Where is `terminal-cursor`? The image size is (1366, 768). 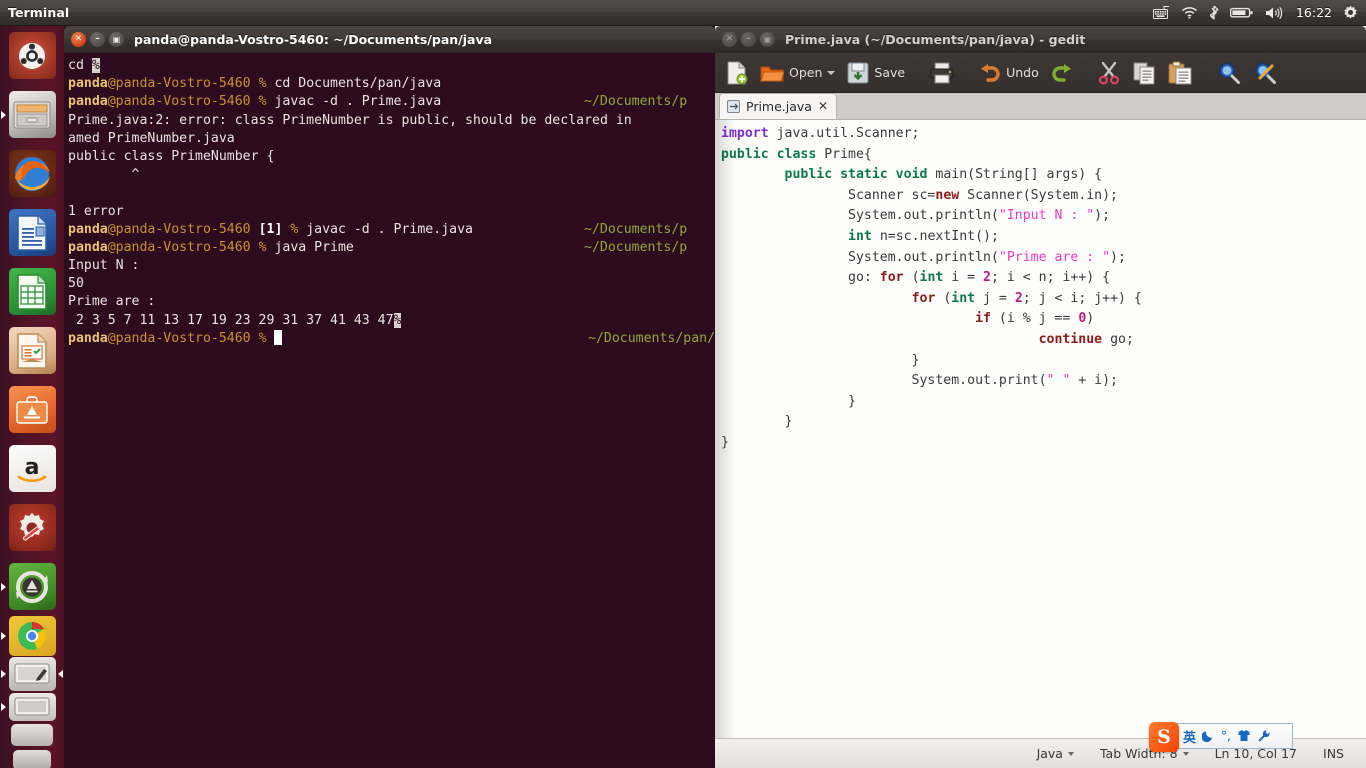
terminal-cursor is located at coordinates (278, 337).